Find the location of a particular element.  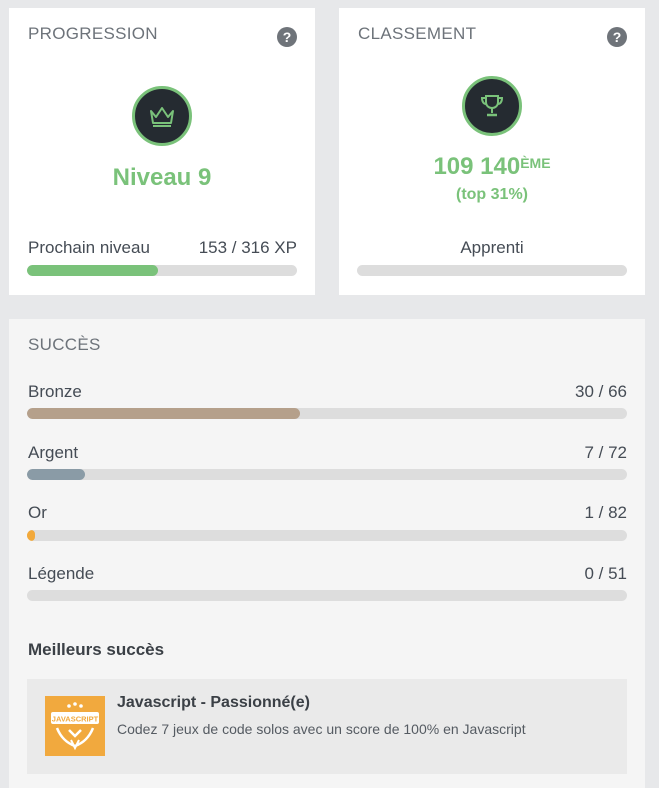

level-progress-fill is located at coordinates (92, 270).